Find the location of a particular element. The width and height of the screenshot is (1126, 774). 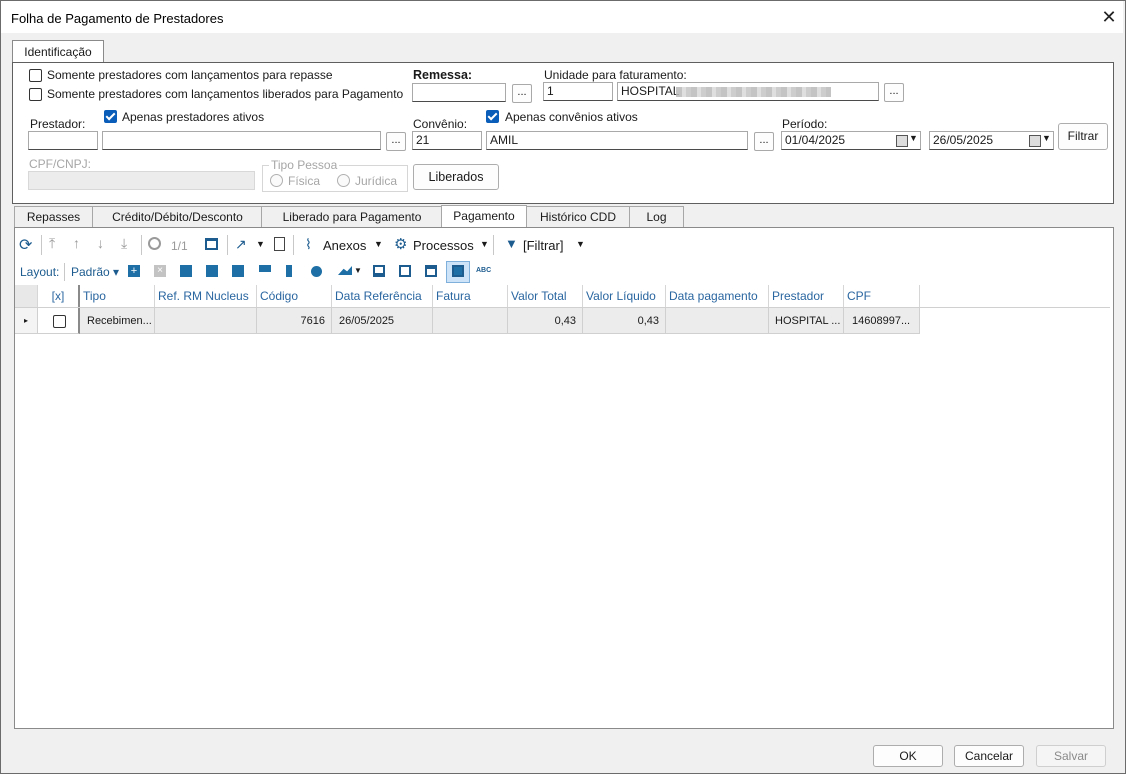

column-header-data-ref: Data Referência is located at coordinates (382, 296).